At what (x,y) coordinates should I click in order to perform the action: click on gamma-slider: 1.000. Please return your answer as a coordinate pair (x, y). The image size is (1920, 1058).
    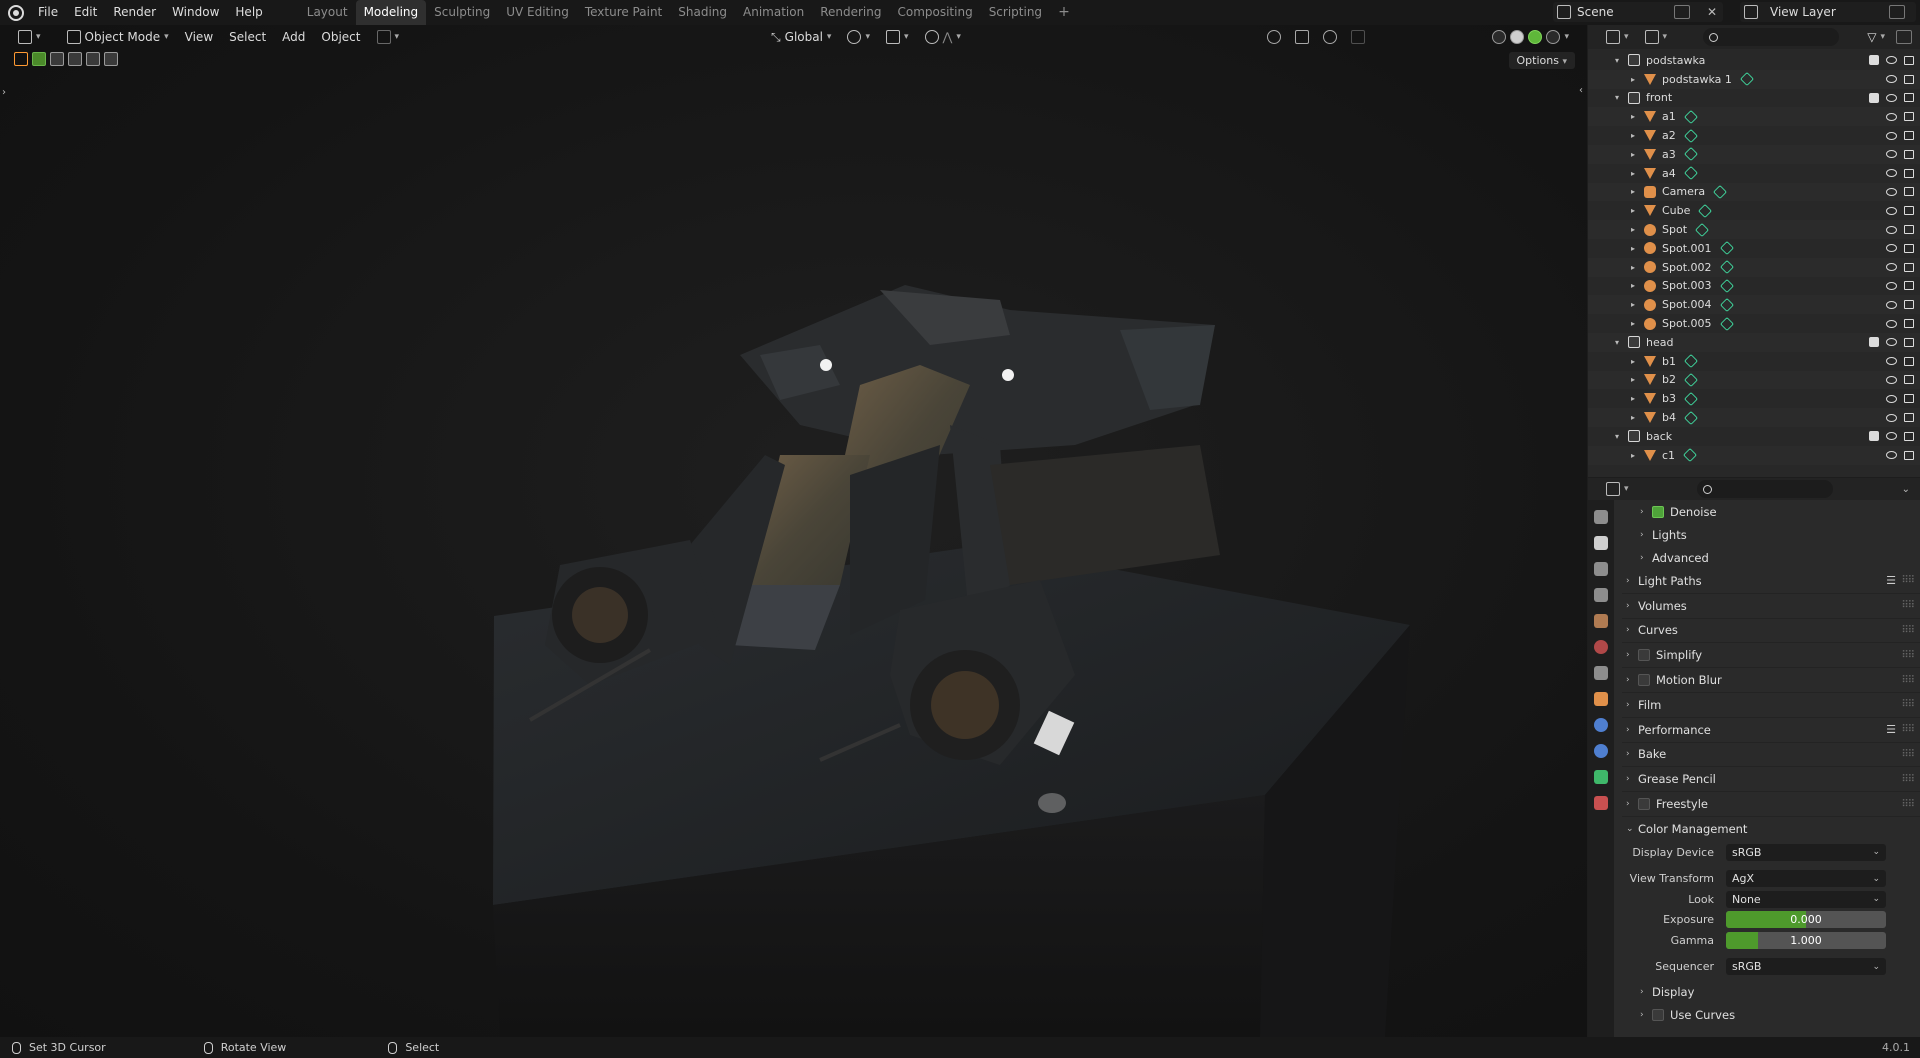
    Looking at the image, I should click on (1806, 940).